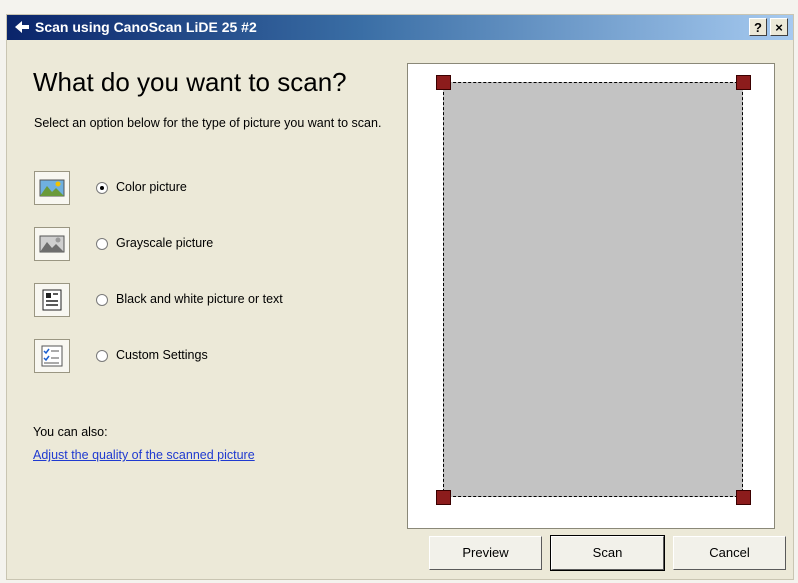  I want to click on custom-settings-radio, so click(102, 356).